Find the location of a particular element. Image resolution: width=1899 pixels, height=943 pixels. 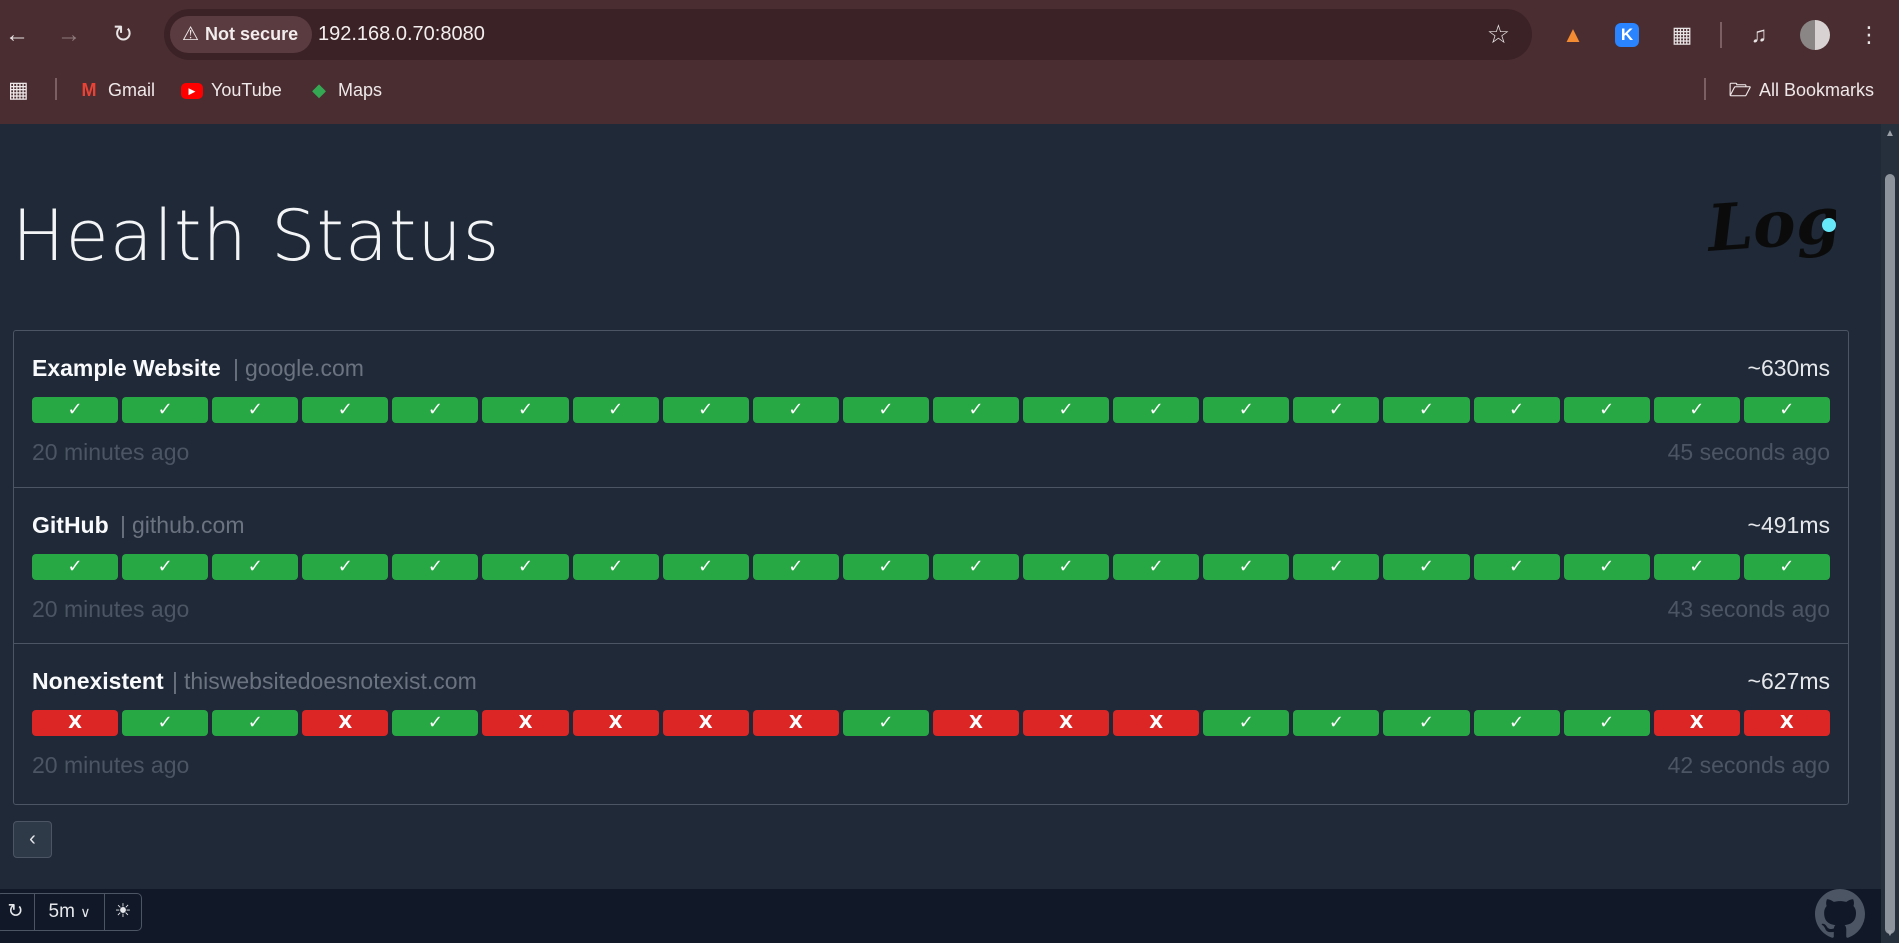

scroll-thumb is located at coordinates (1890, 554).